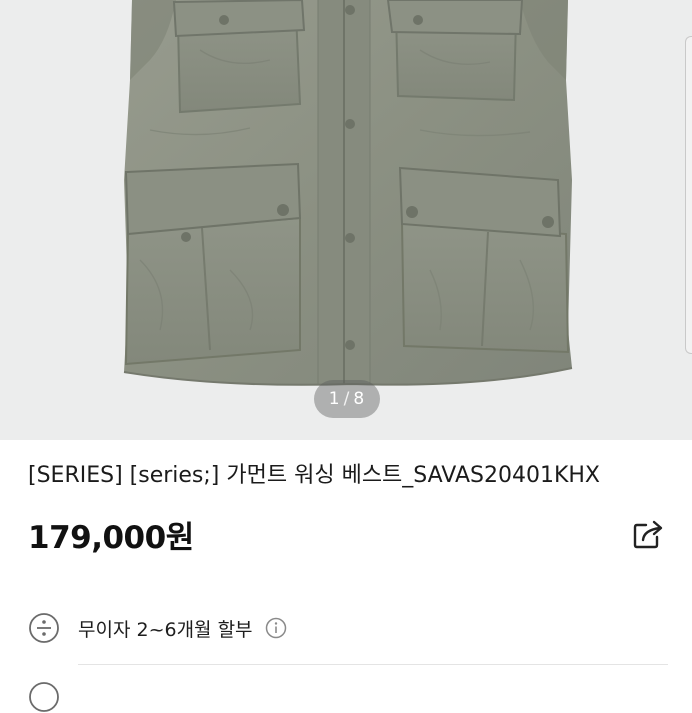 Image resolution: width=692 pixels, height=713 pixels. I want to click on product-price: 179,000원, so click(111, 538).